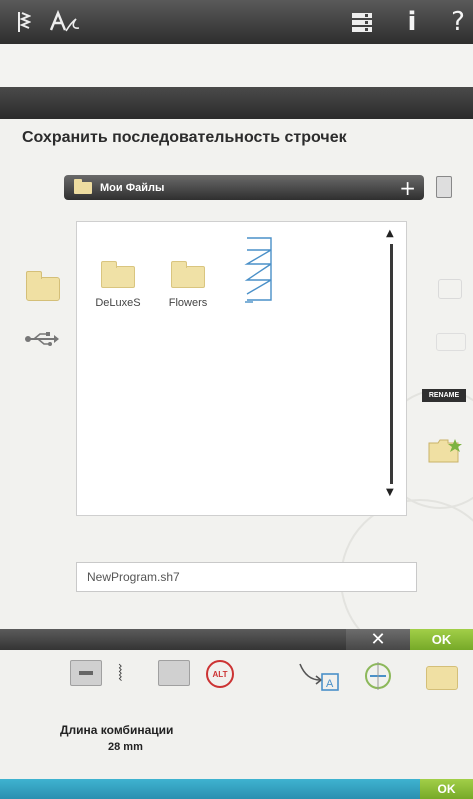 This screenshot has width=473, height=799. I want to click on bottom-bar: OK, so click(236, 789).